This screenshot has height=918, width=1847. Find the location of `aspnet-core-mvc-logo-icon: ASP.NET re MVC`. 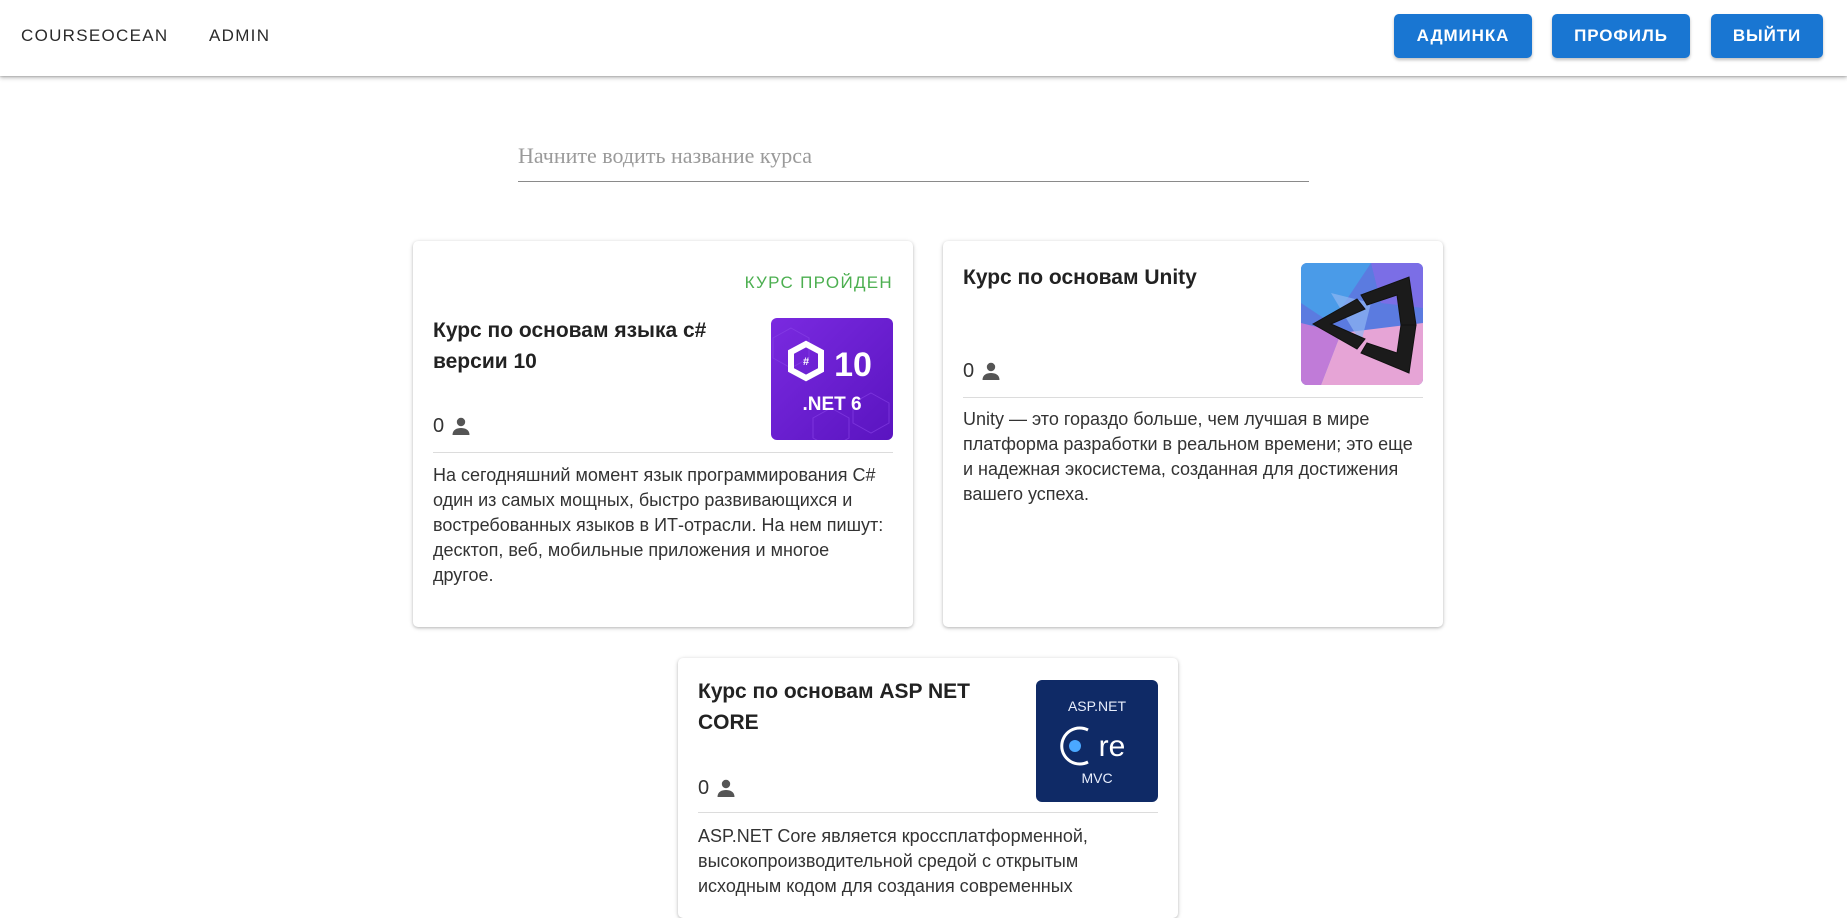

aspnet-core-mvc-logo-icon: ASP.NET re MVC is located at coordinates (1097, 741).